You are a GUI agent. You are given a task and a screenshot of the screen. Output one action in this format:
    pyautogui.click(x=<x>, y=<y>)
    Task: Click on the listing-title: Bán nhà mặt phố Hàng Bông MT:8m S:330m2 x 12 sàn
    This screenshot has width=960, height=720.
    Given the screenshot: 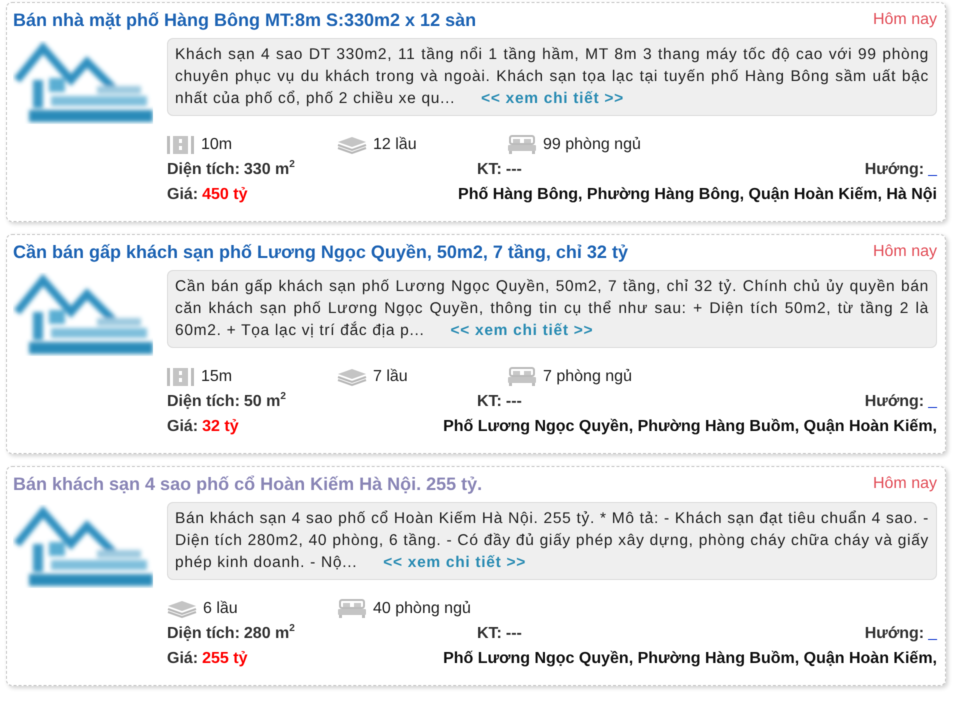 What is the action you would take?
    pyautogui.click(x=244, y=20)
    